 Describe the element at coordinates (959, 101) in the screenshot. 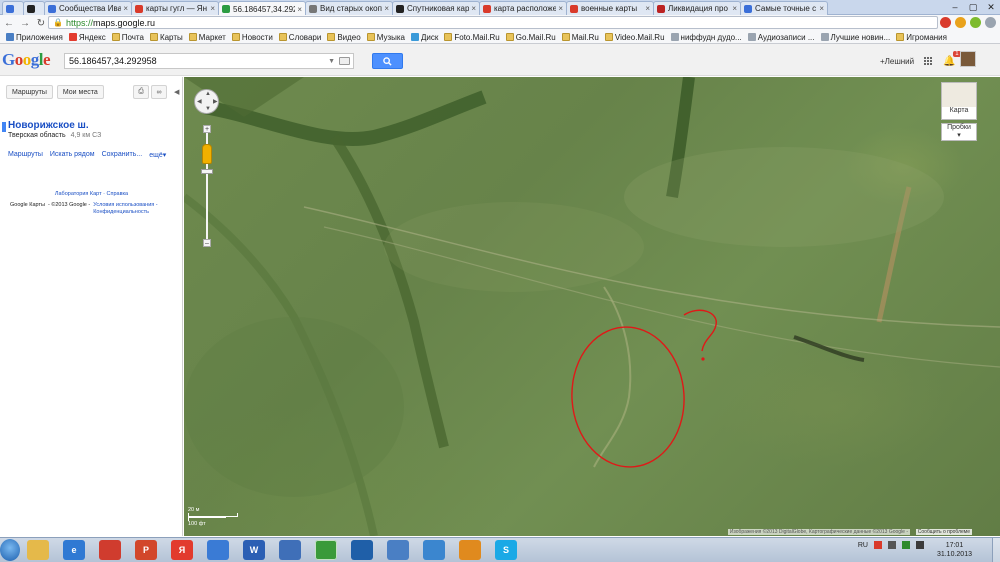

I see `map-type-button: Карта` at that location.